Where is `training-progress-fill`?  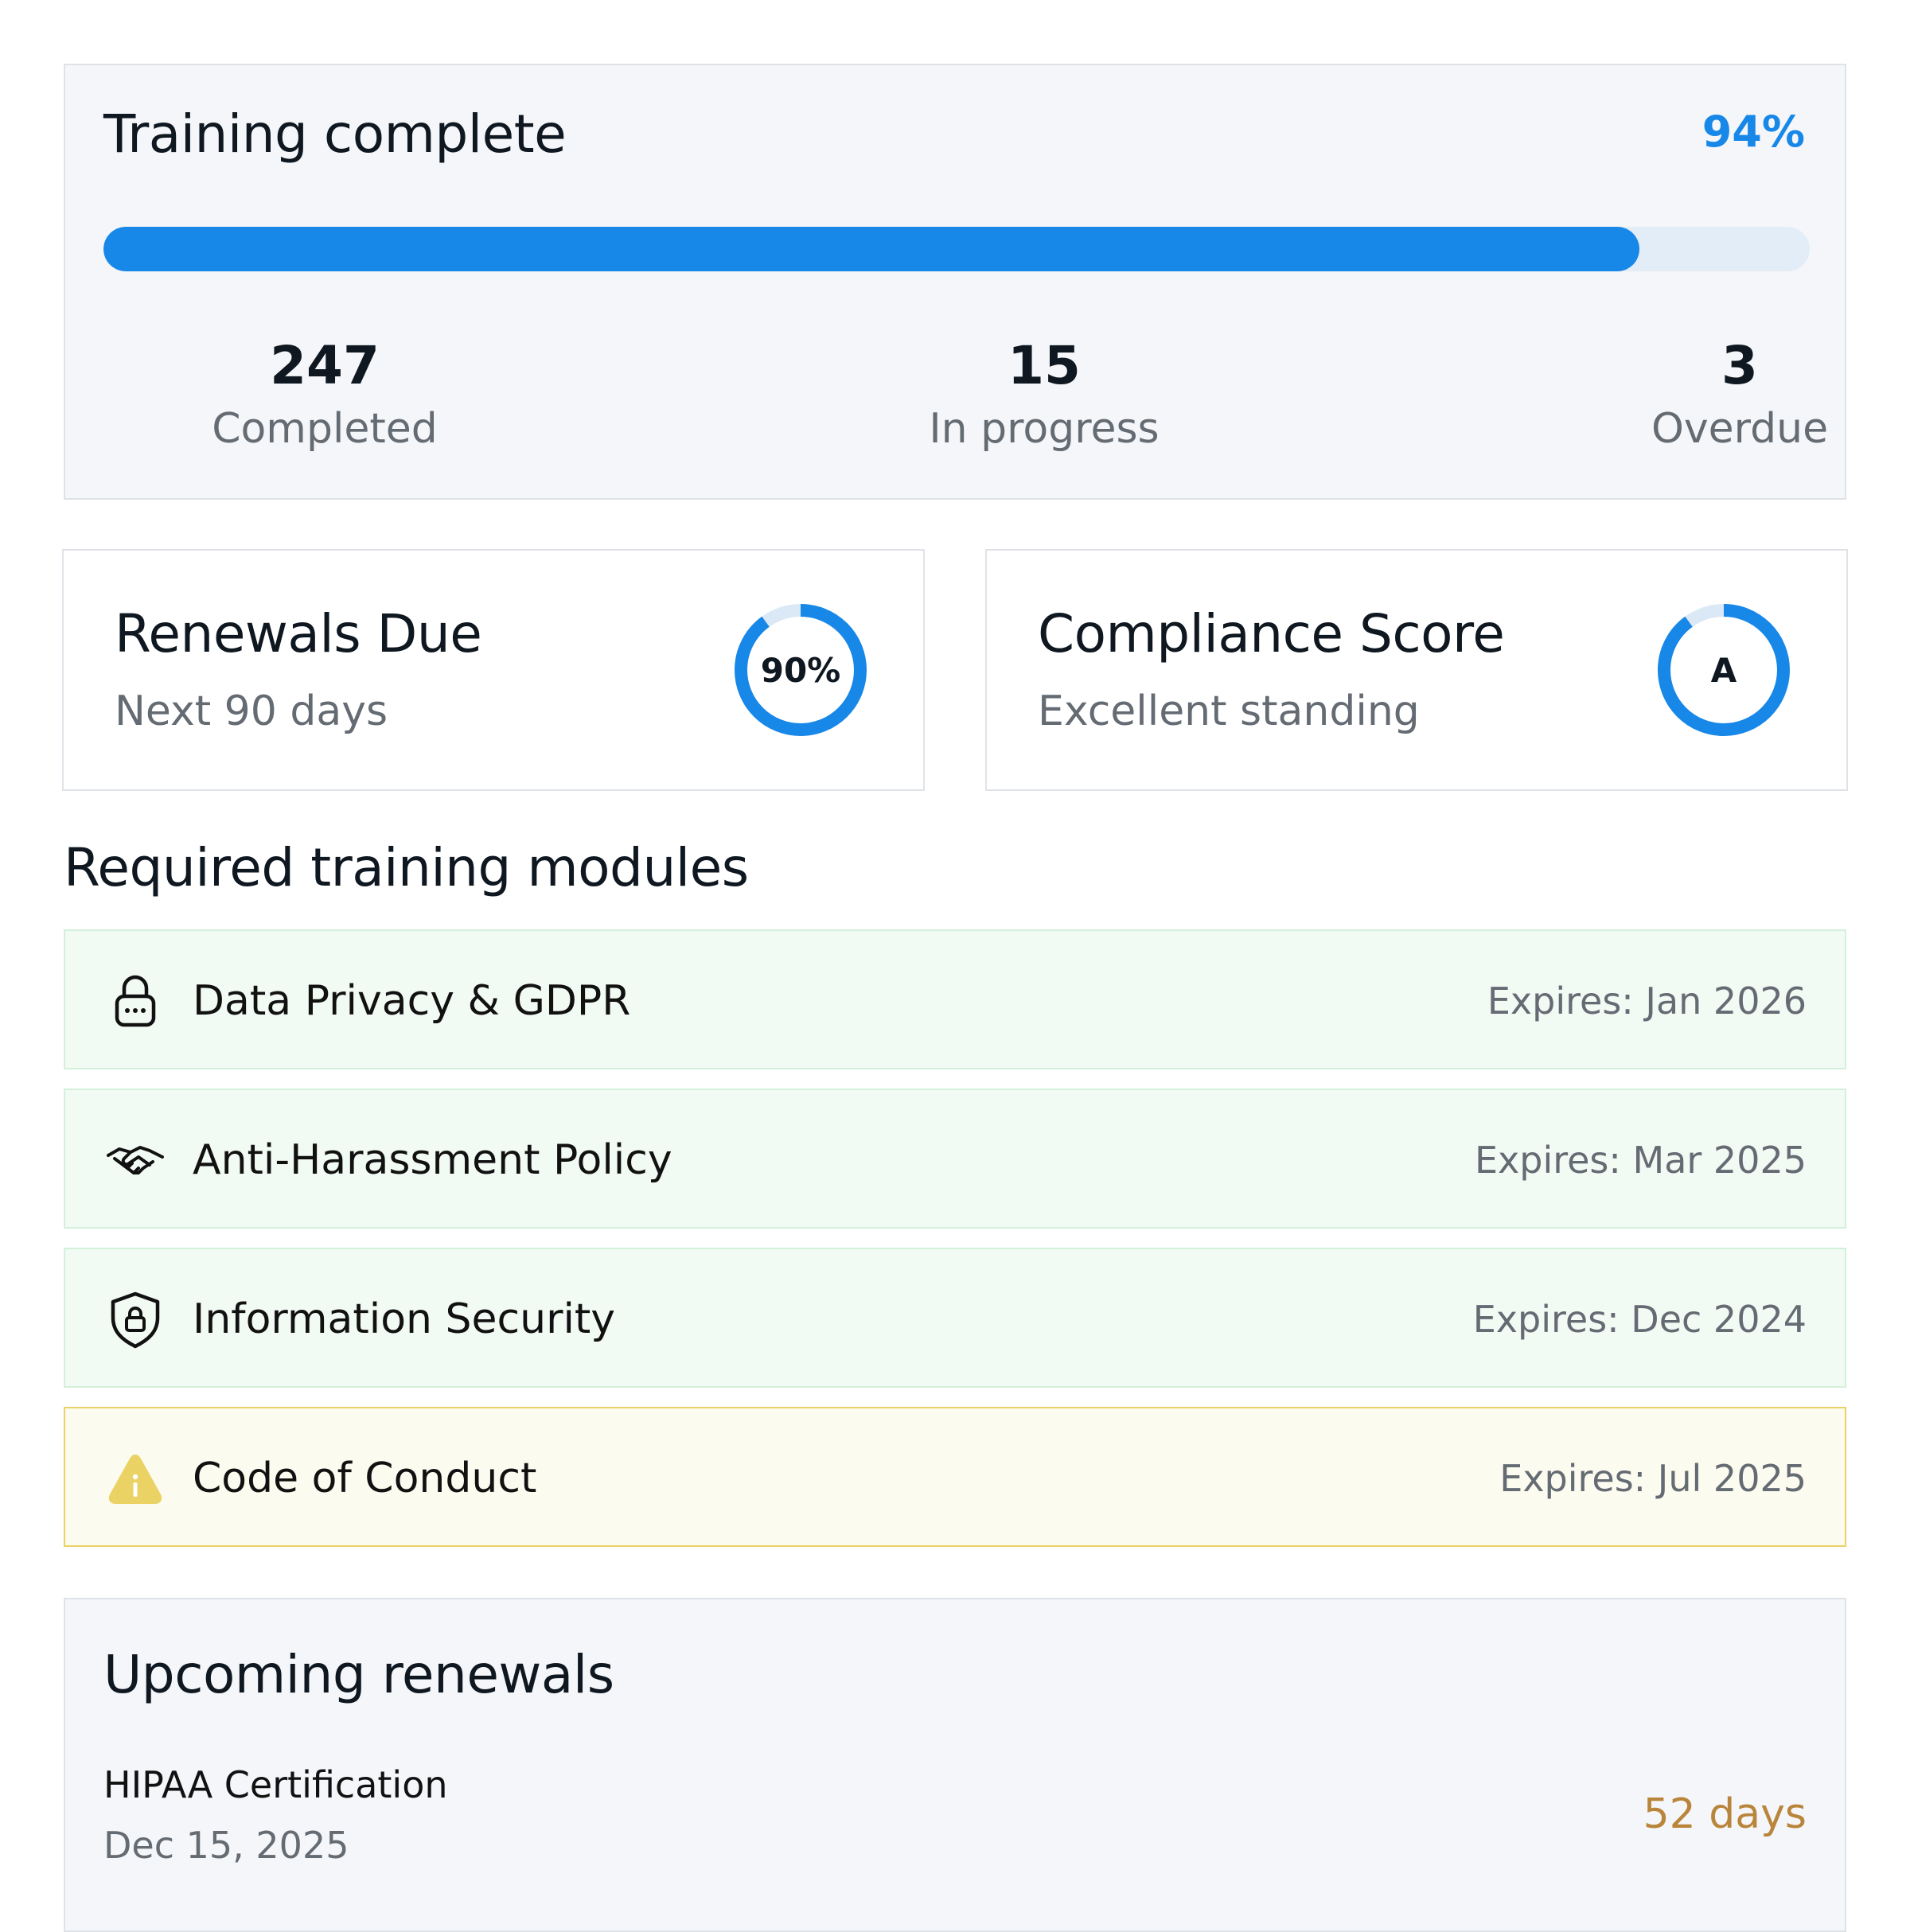 training-progress-fill is located at coordinates (871, 249).